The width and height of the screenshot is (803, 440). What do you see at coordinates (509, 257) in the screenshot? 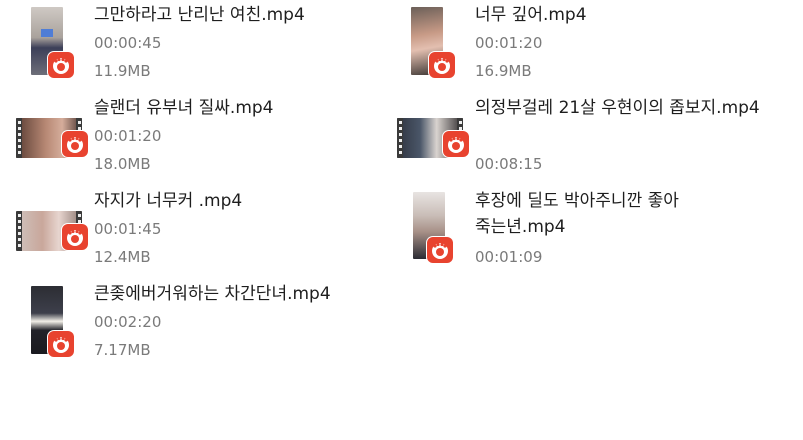
I see `file-duration: 00:01:09` at bounding box center [509, 257].